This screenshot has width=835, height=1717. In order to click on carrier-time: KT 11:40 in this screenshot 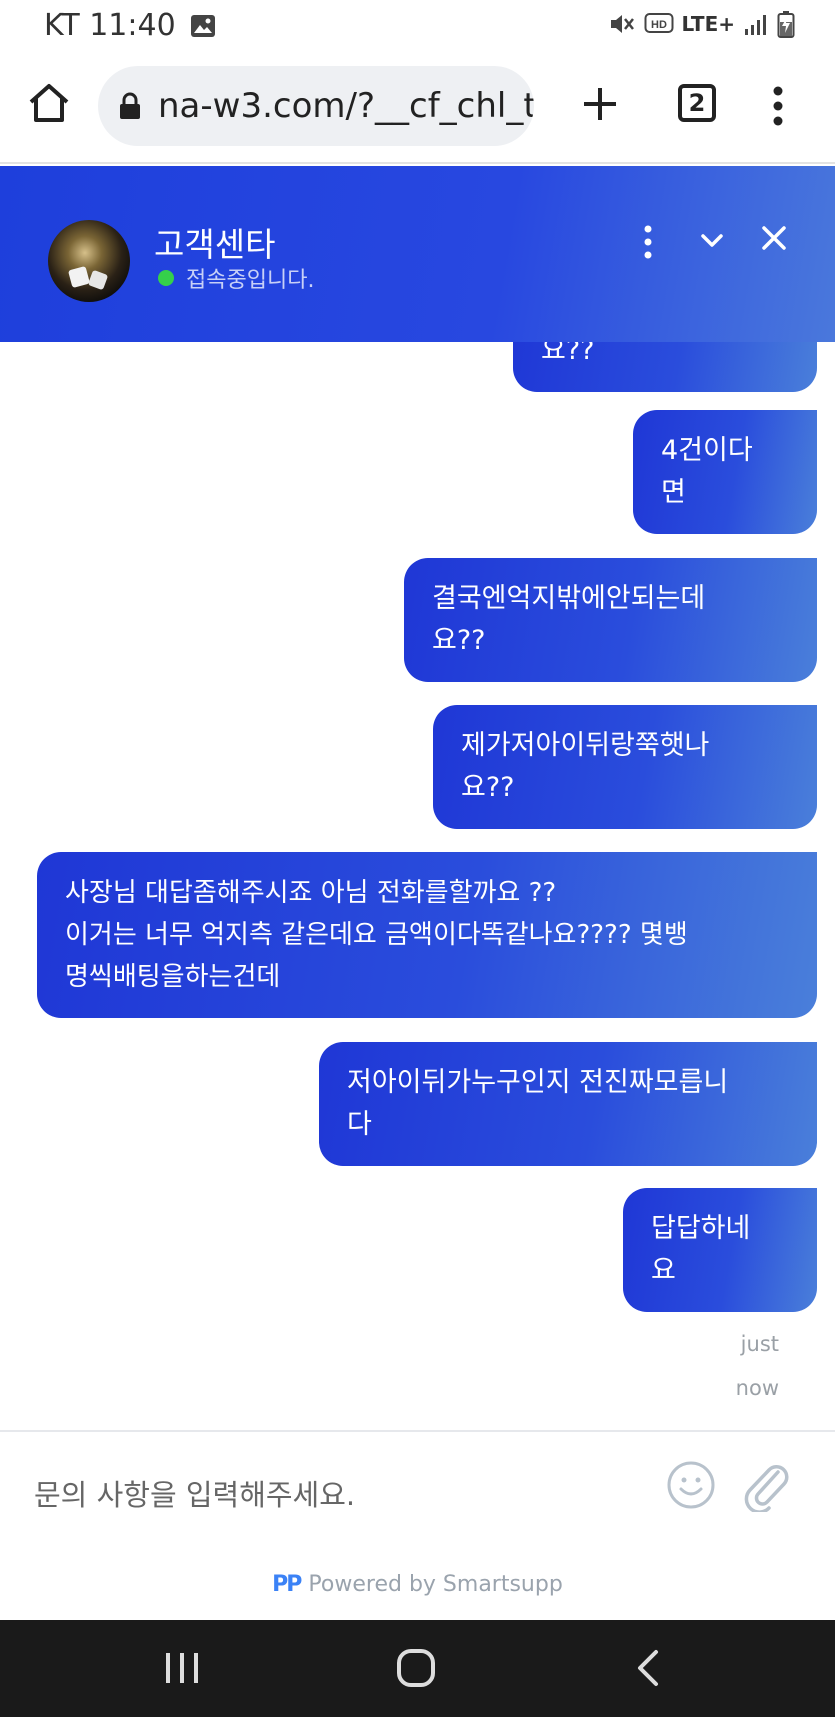, I will do `click(110, 25)`.